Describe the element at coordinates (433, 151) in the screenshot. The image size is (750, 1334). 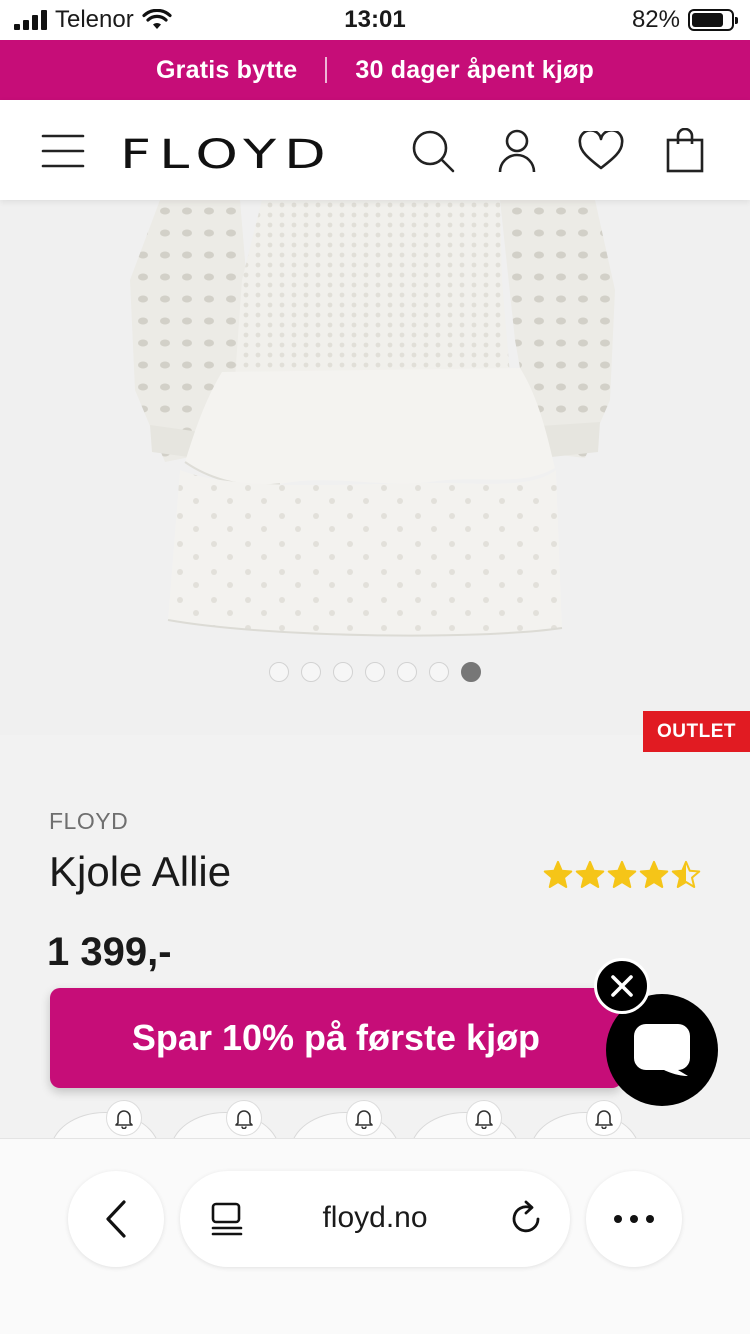
I see `search-icon` at that location.